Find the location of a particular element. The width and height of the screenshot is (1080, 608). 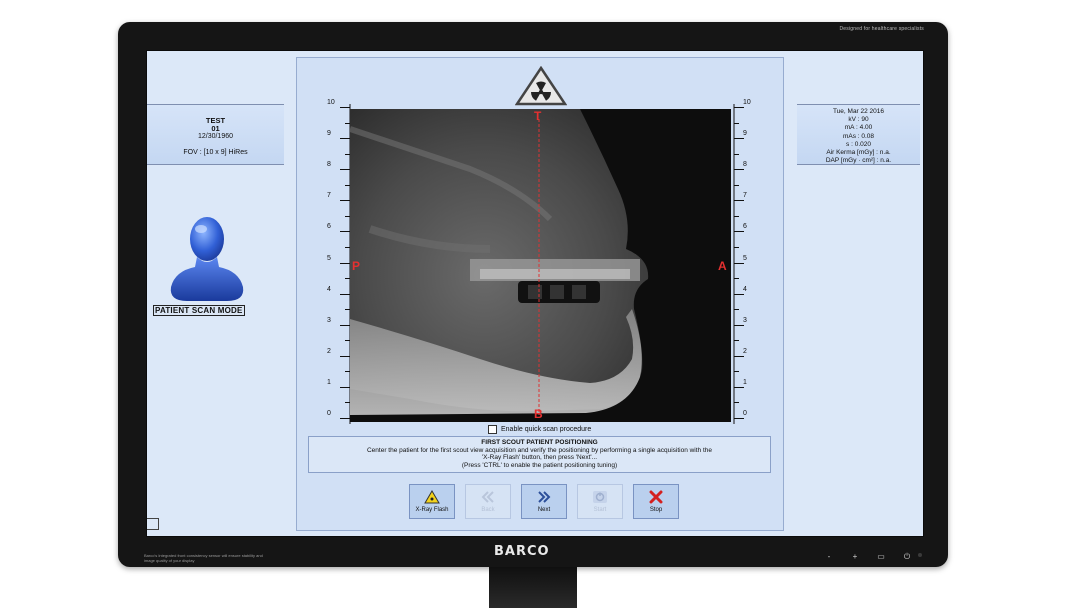

s-value: s : 0.020 is located at coordinates (858, 144).